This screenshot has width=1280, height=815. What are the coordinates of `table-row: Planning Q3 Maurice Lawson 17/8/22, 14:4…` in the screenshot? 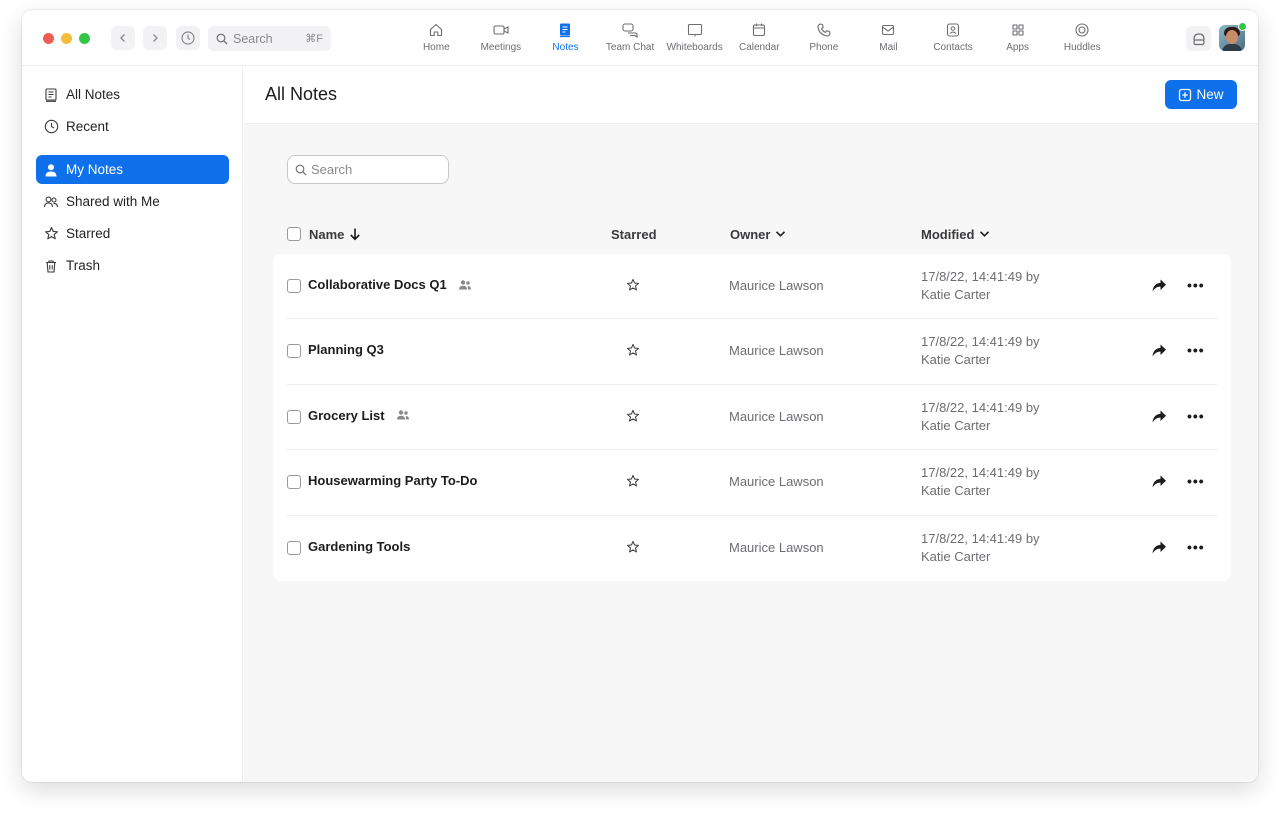 It's located at (752, 352).